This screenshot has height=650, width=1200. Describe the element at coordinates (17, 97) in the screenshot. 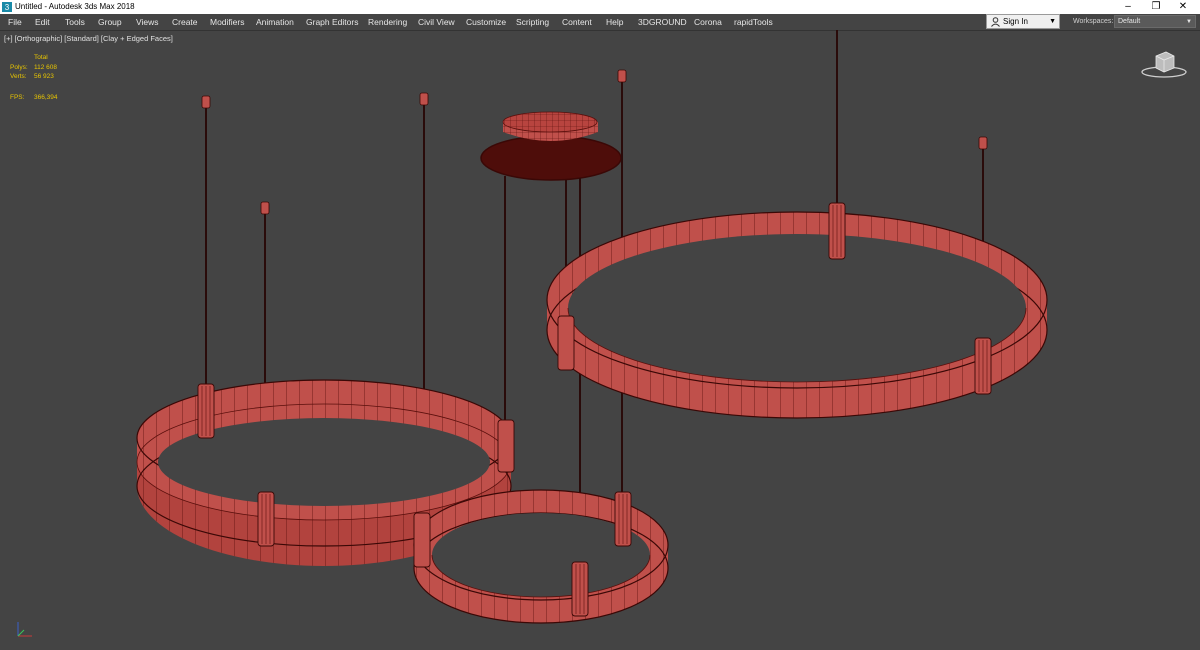

I see `fps-label: FPS:` at that location.